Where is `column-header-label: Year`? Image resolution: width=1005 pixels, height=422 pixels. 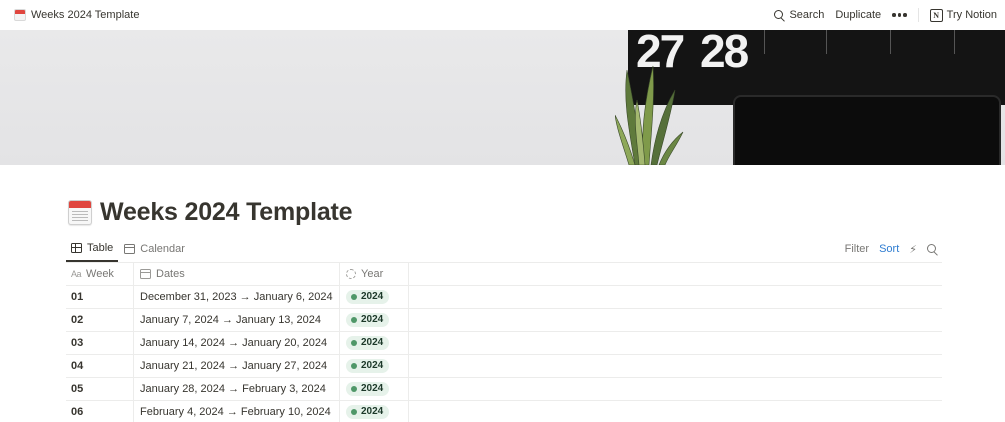 column-header-label: Year is located at coordinates (372, 274).